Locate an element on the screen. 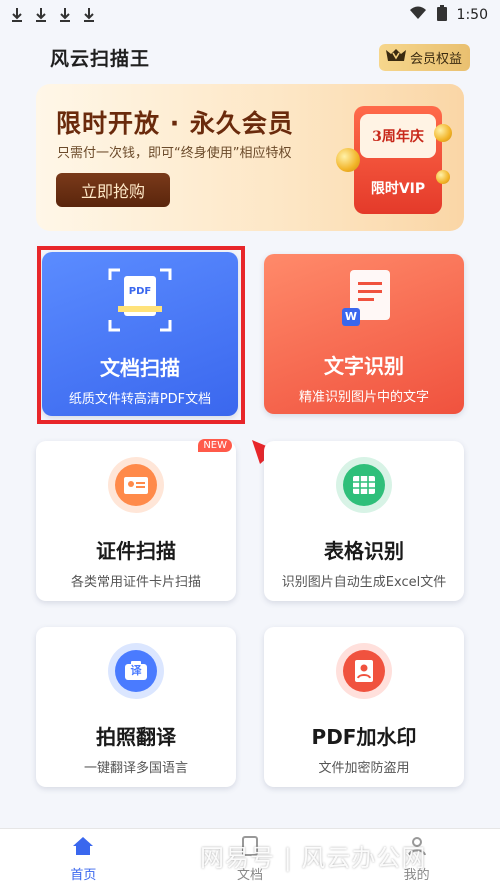 The width and height of the screenshot is (500, 889). profile-icon is located at coordinates (417, 848).